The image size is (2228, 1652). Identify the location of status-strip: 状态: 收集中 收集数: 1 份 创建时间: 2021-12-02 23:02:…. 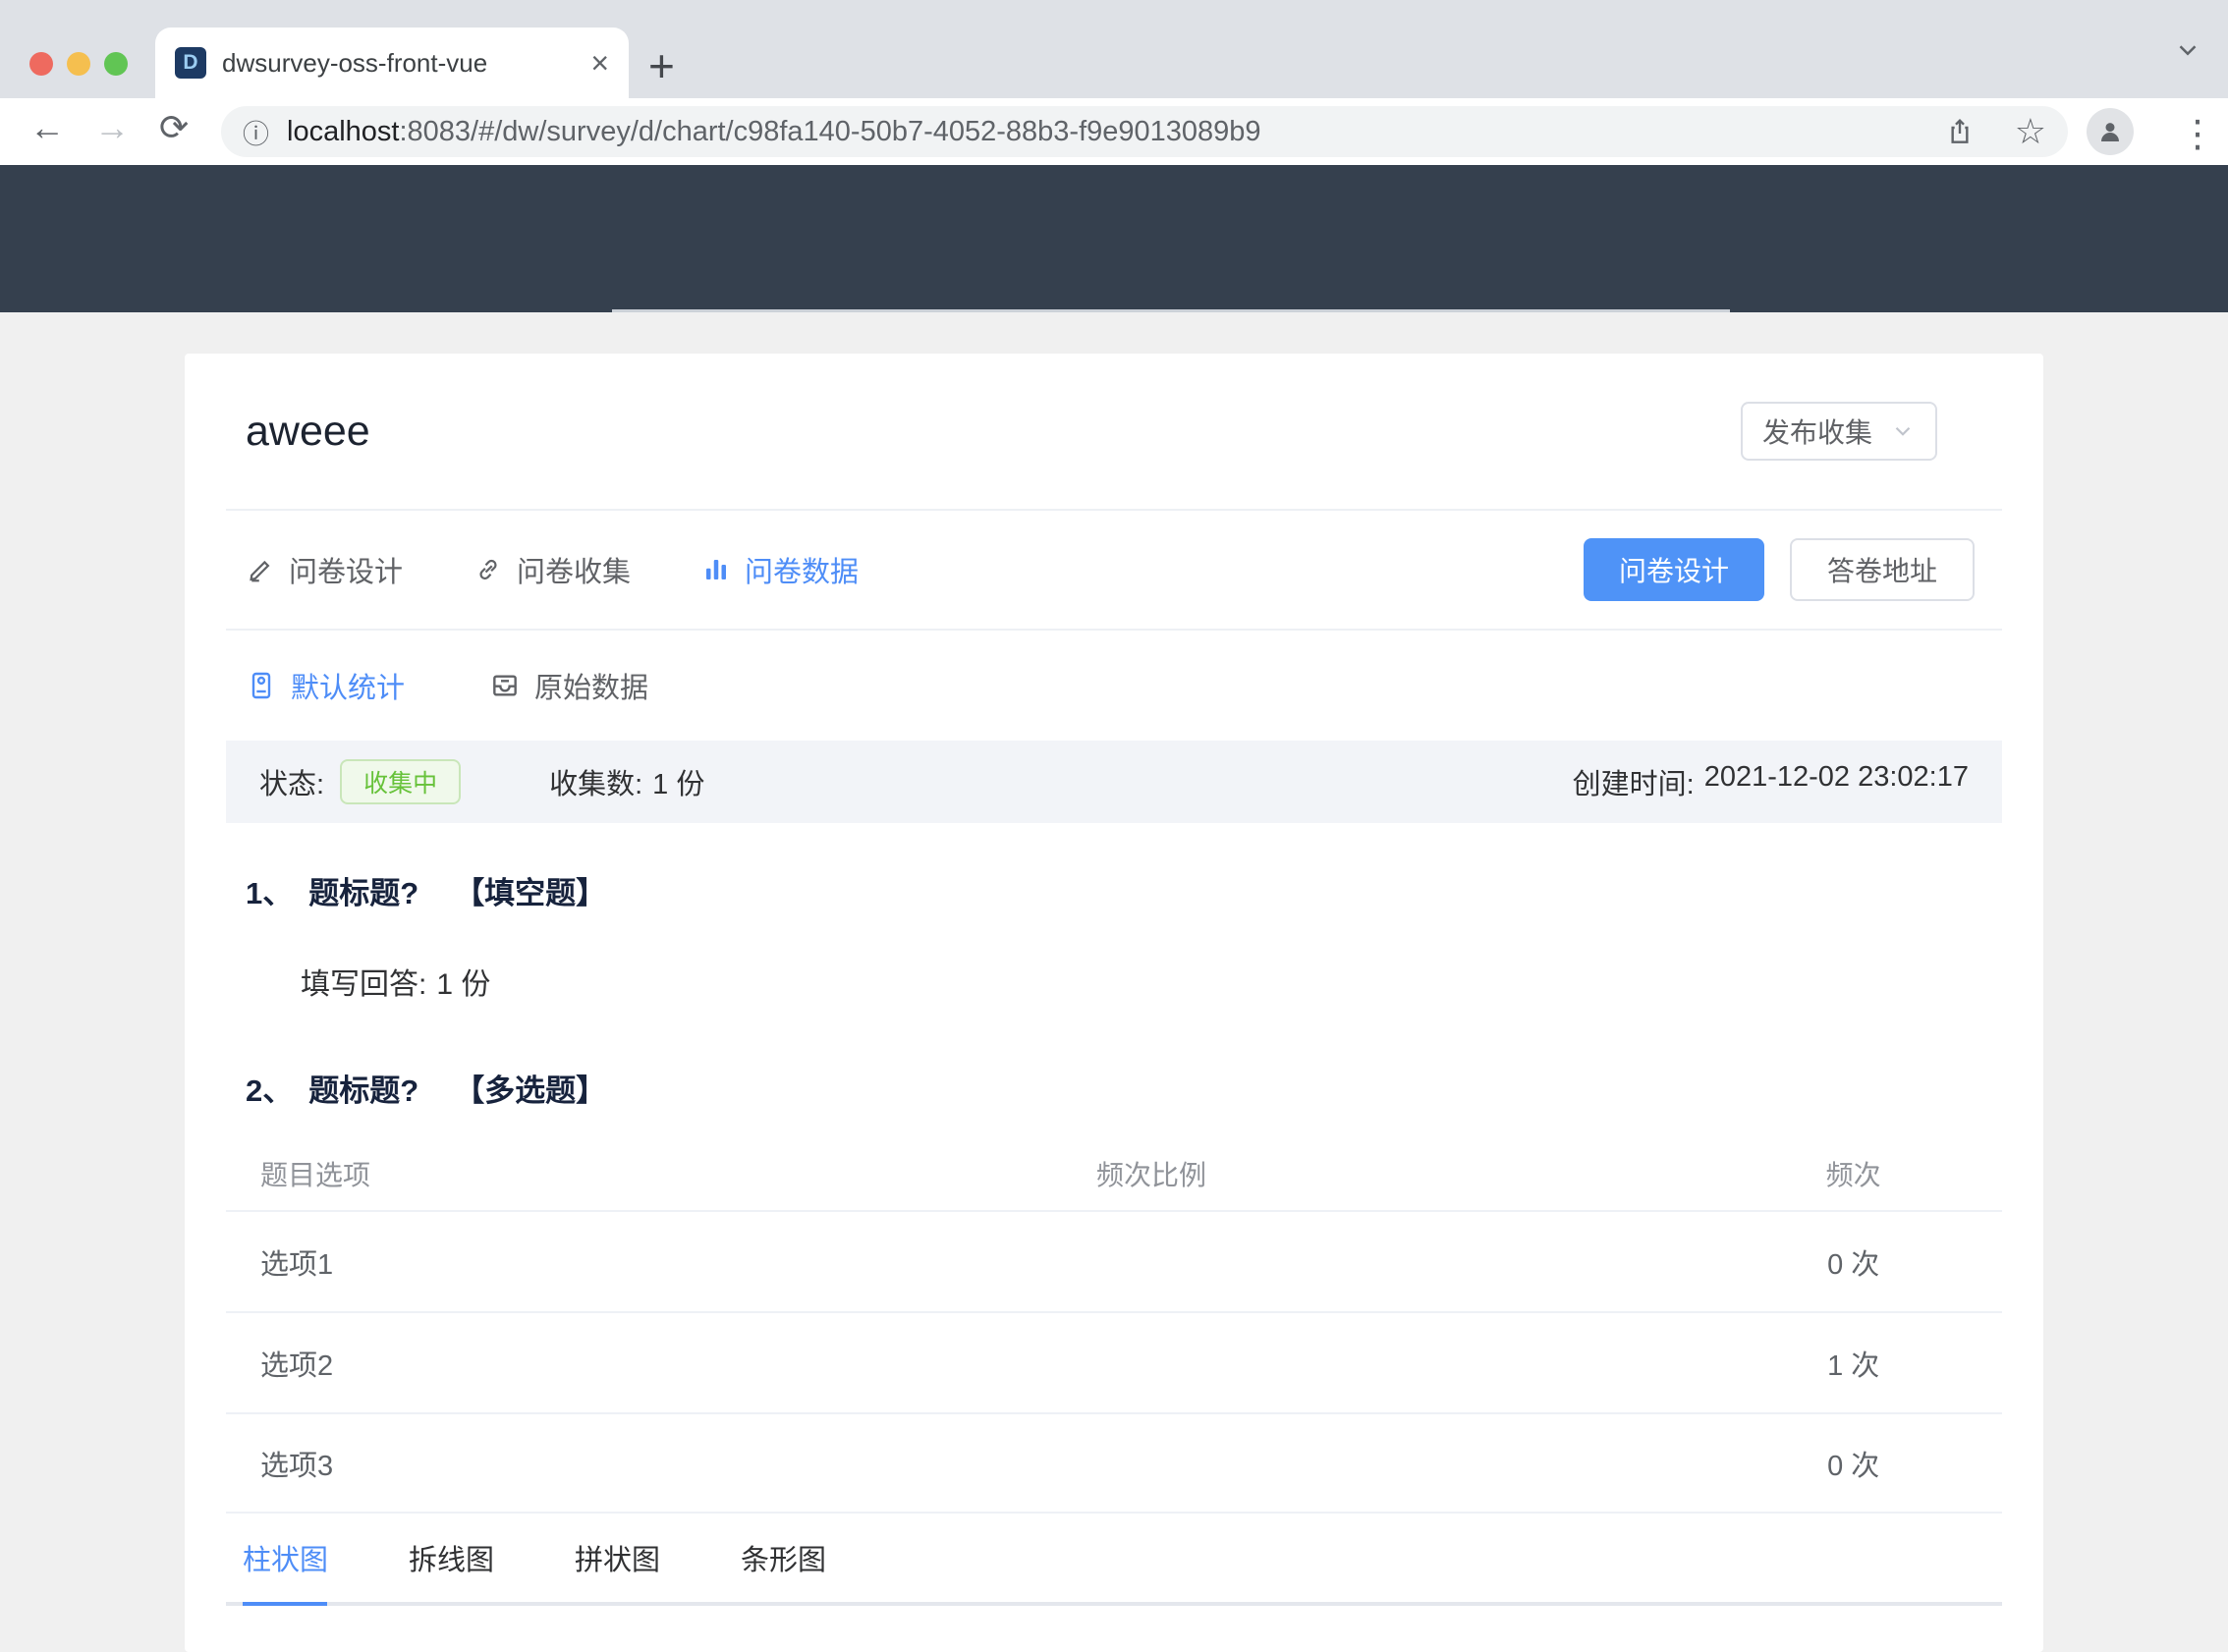
(1114, 782).